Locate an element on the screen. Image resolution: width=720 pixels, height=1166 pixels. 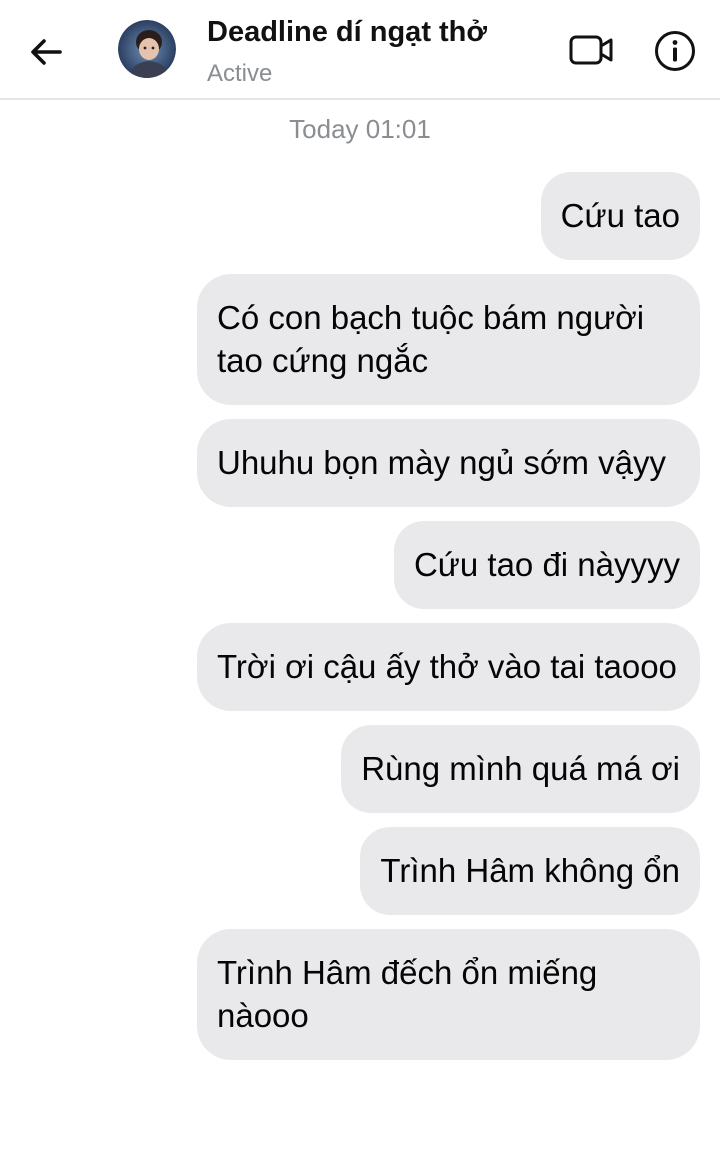
info-button is located at coordinates (675, 51).